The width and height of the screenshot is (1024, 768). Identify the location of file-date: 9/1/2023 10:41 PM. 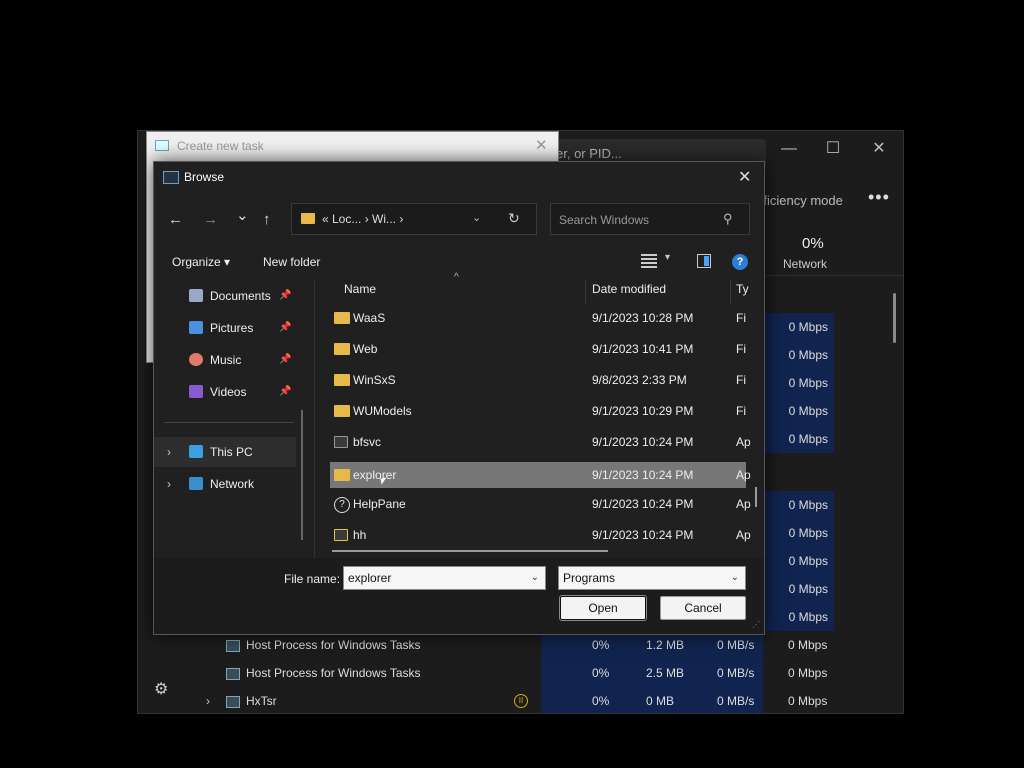
(643, 349).